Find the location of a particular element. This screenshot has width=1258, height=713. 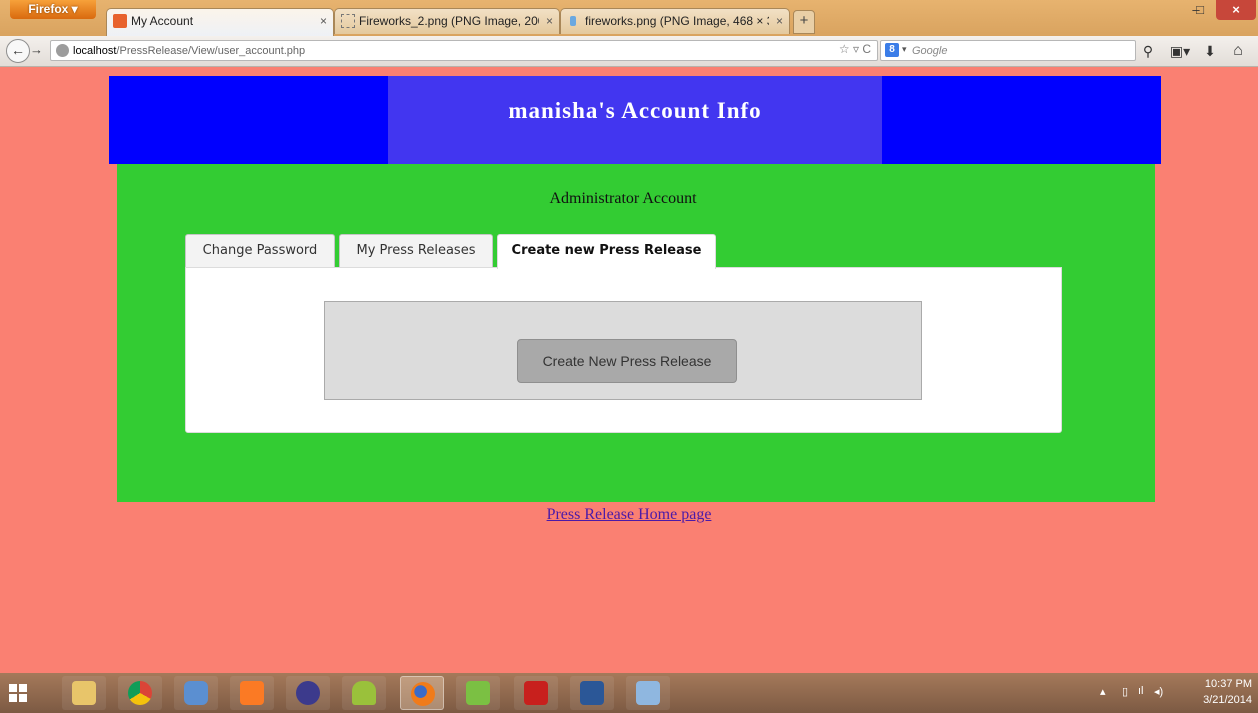

chevron-down-icon: ▾ is located at coordinates (904, 49).